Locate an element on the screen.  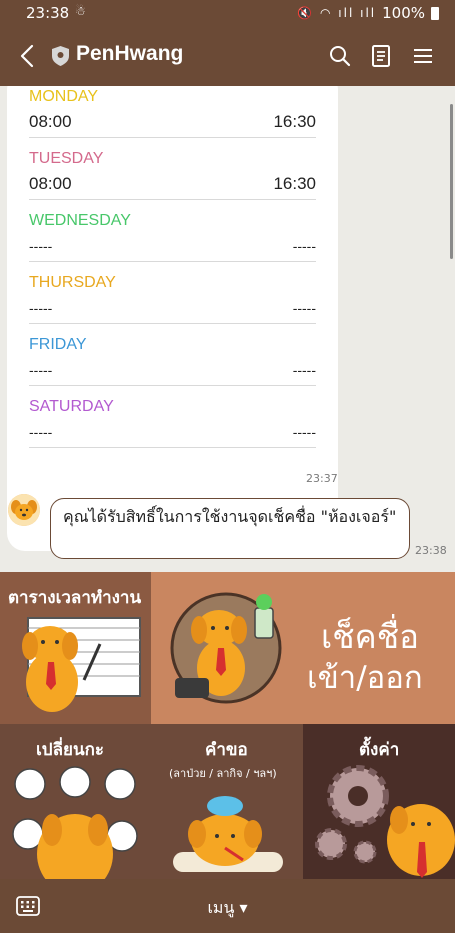
change-shift-tile: เปลี่ยนกะ is located at coordinates (75, 801).